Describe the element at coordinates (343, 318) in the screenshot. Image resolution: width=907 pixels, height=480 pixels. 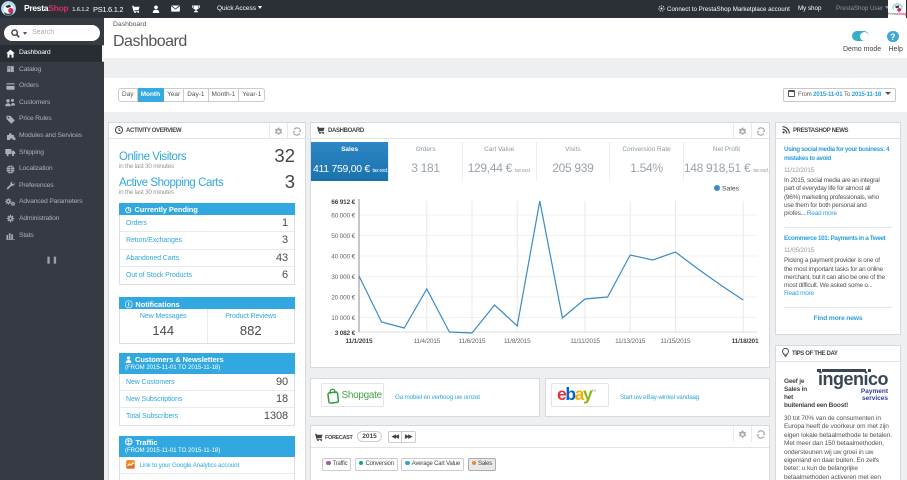
I see `svg-text: 10 000 €` at that location.